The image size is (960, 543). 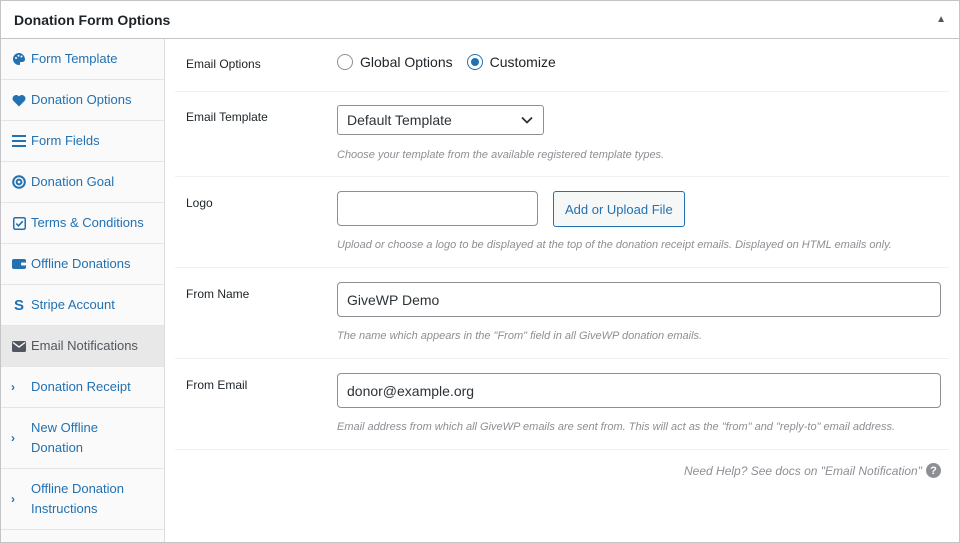 I want to click on from-name-input: GiveWP Demo, so click(x=639, y=299).